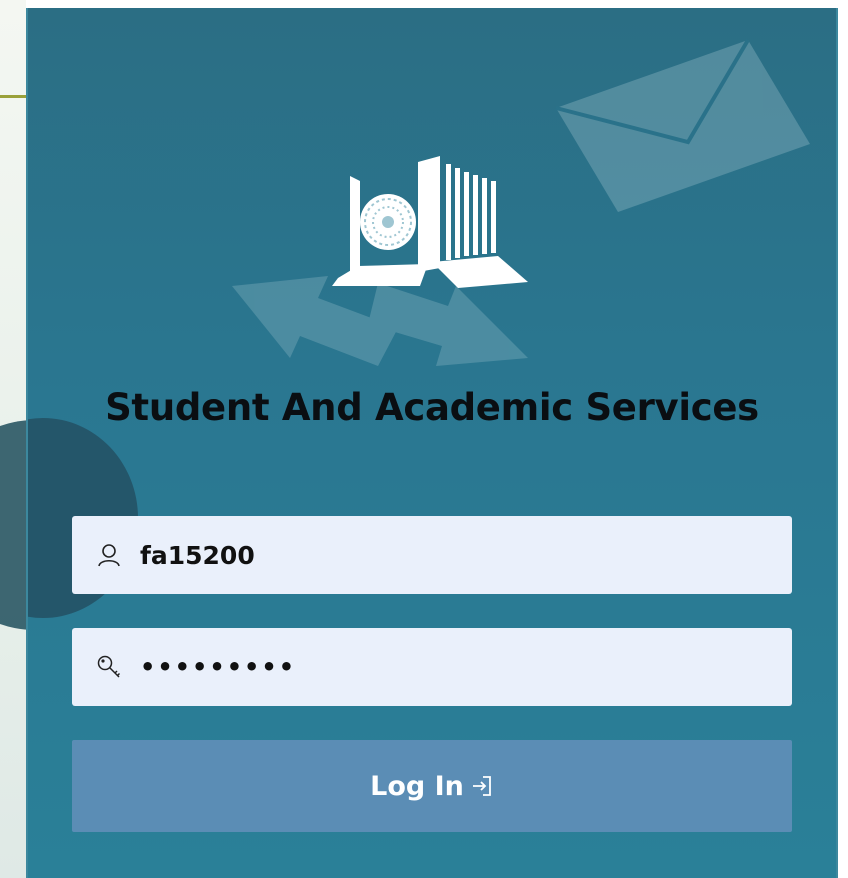 The height and width of the screenshot is (878, 848). I want to click on password-input, so click(440, 667).